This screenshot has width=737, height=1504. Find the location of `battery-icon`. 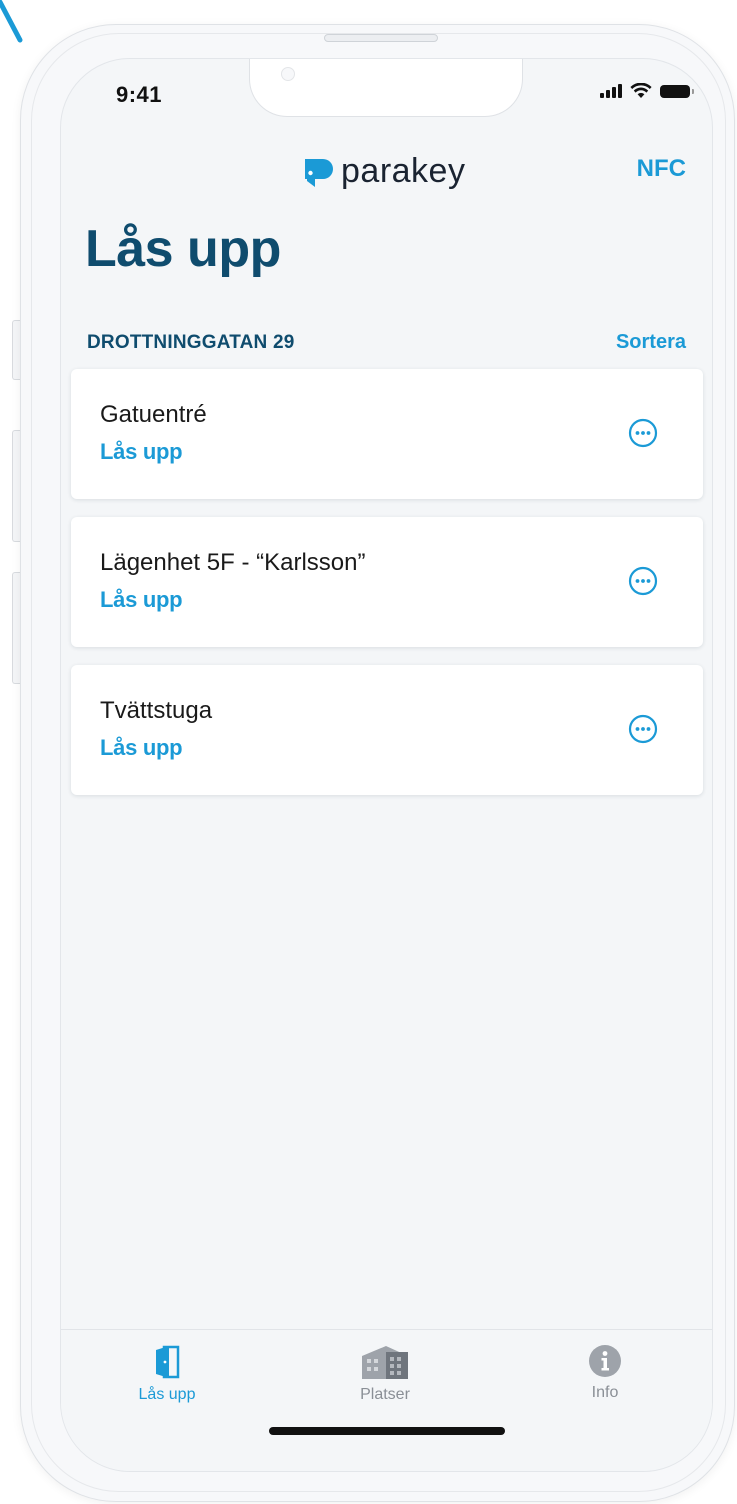

battery-icon is located at coordinates (677, 91).